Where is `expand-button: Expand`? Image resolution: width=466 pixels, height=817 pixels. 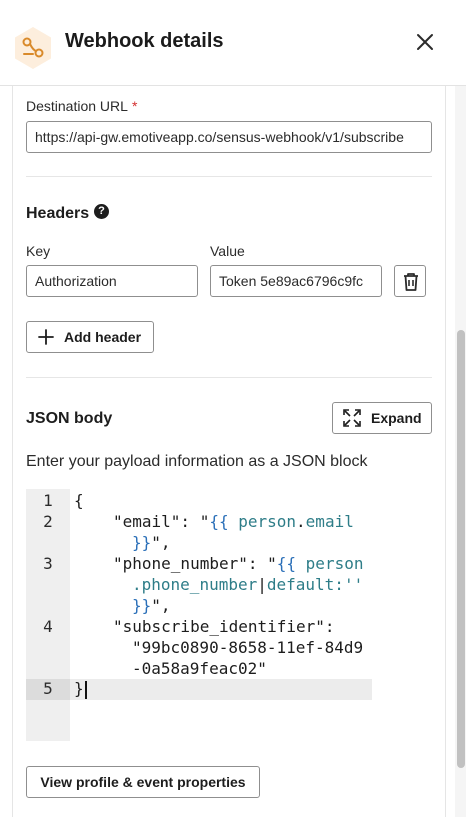 expand-button: Expand is located at coordinates (382, 418).